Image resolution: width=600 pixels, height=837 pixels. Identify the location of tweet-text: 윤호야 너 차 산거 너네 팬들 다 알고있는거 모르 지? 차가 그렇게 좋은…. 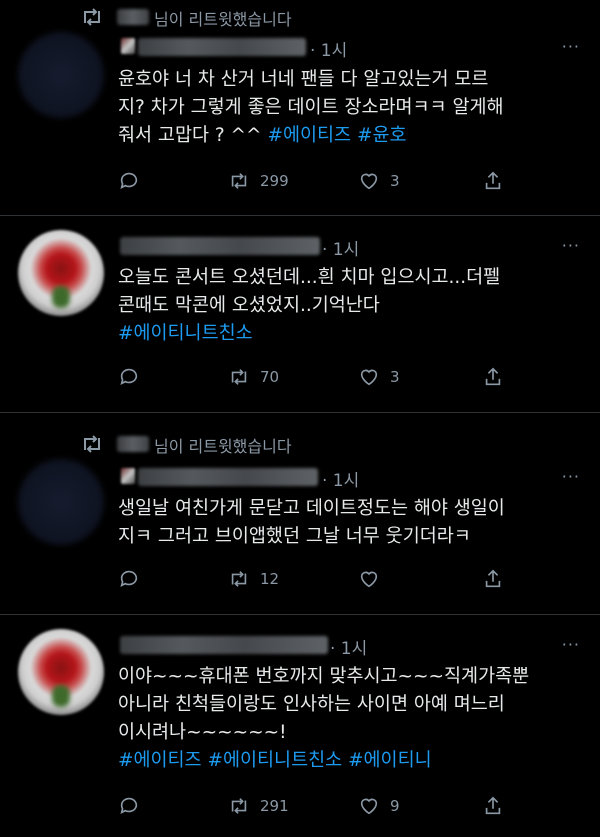
(349, 108).